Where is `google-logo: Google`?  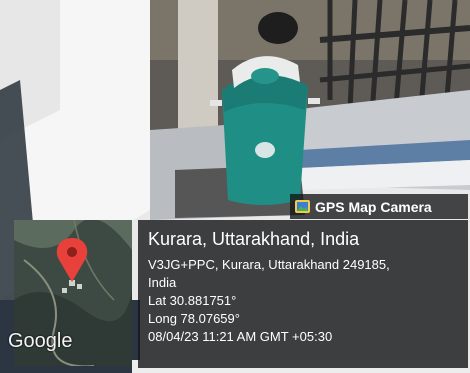 google-logo: Google is located at coordinates (40, 341).